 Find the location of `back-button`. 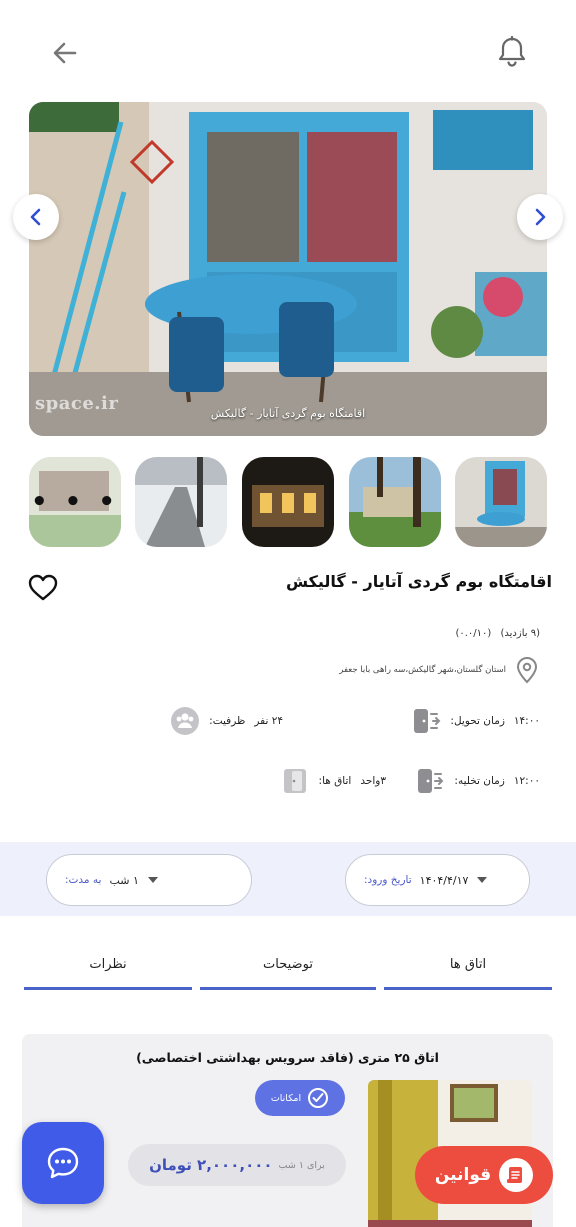

back-button is located at coordinates (65, 53).